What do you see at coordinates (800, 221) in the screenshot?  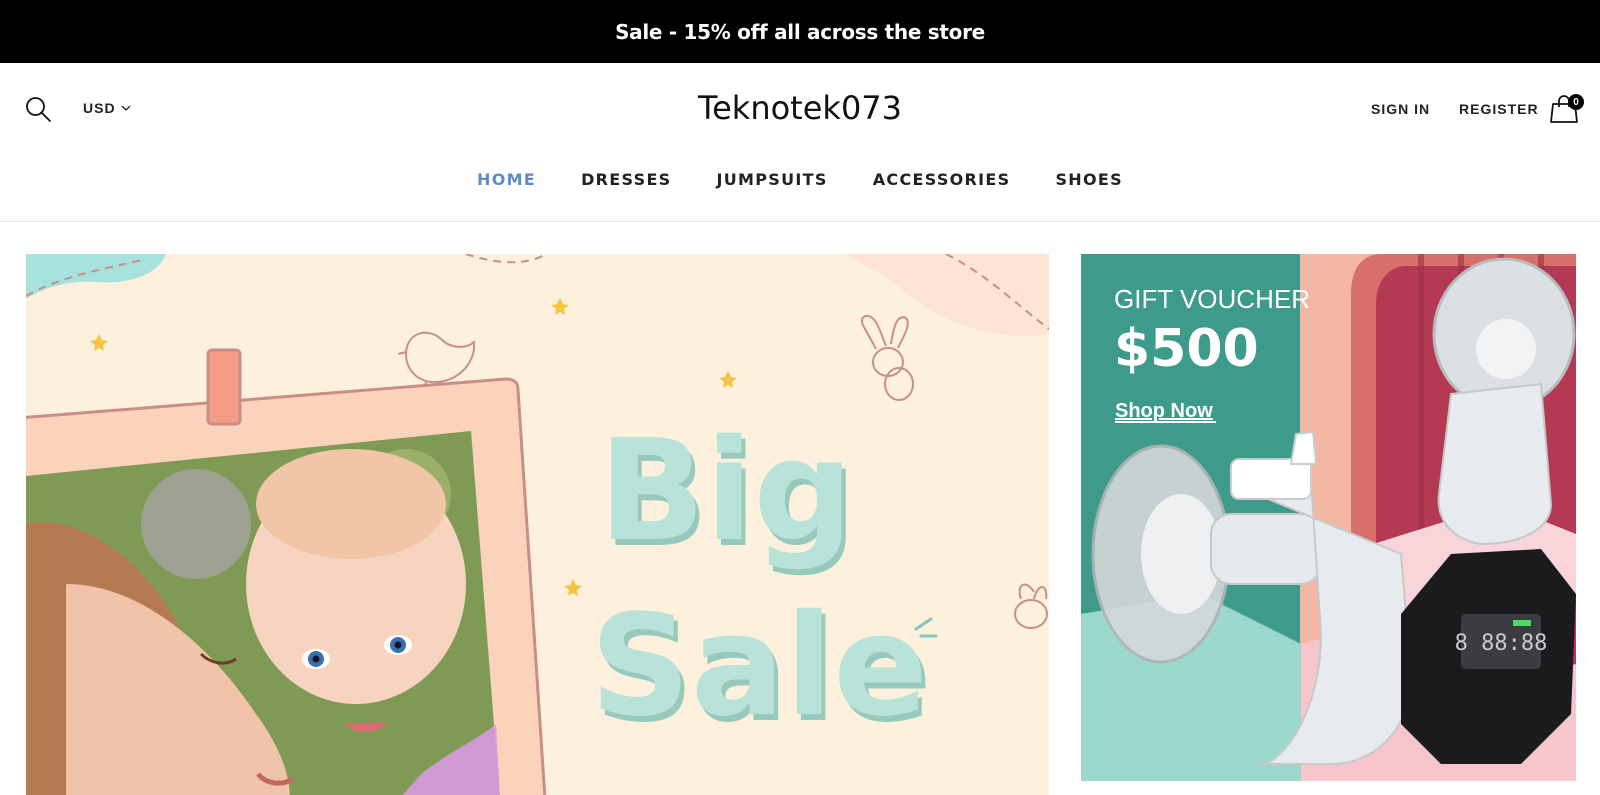 I see `header-divider` at bounding box center [800, 221].